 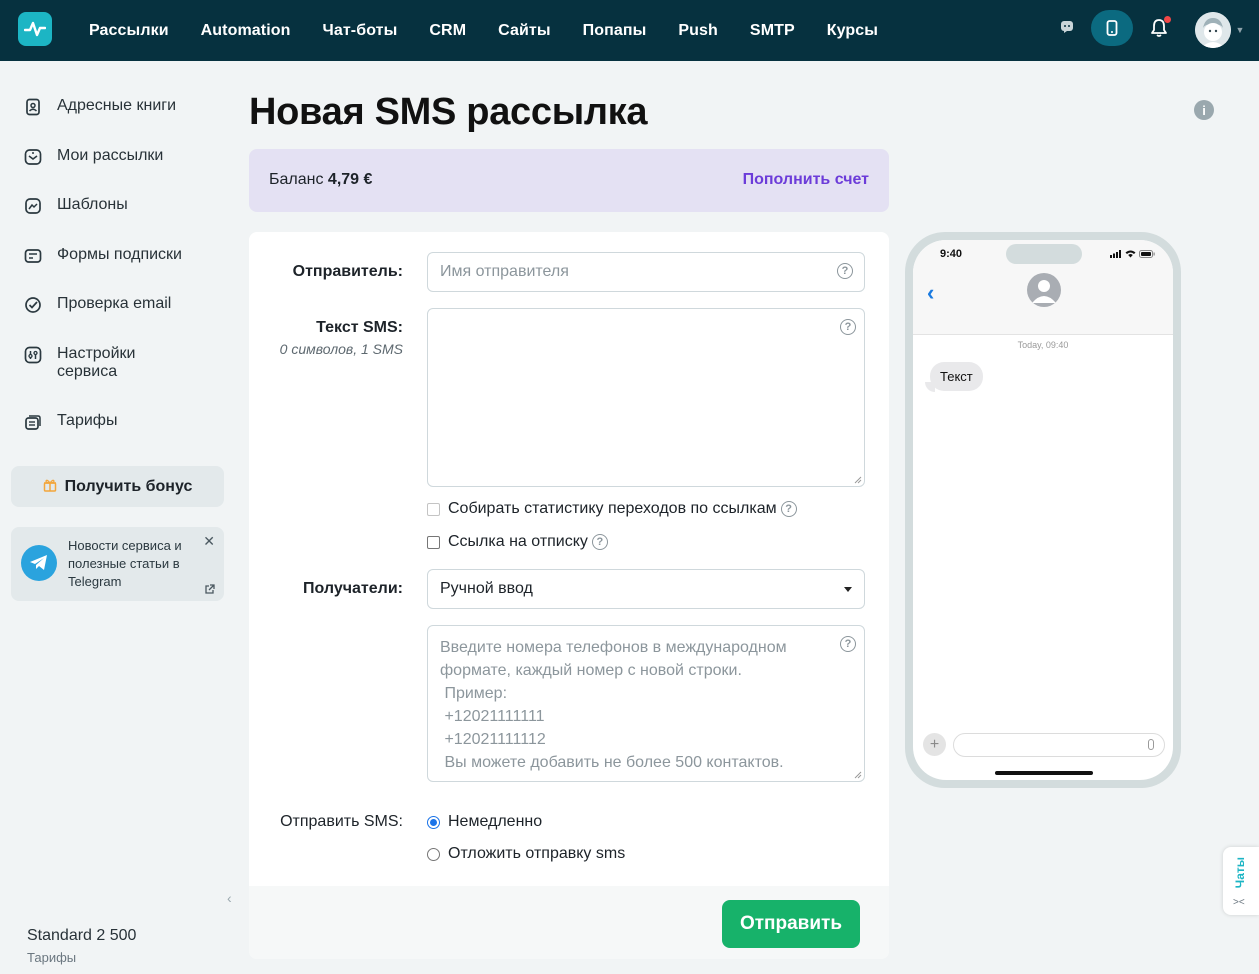 I want to click on nav-popups: Попапы, so click(x=615, y=31).